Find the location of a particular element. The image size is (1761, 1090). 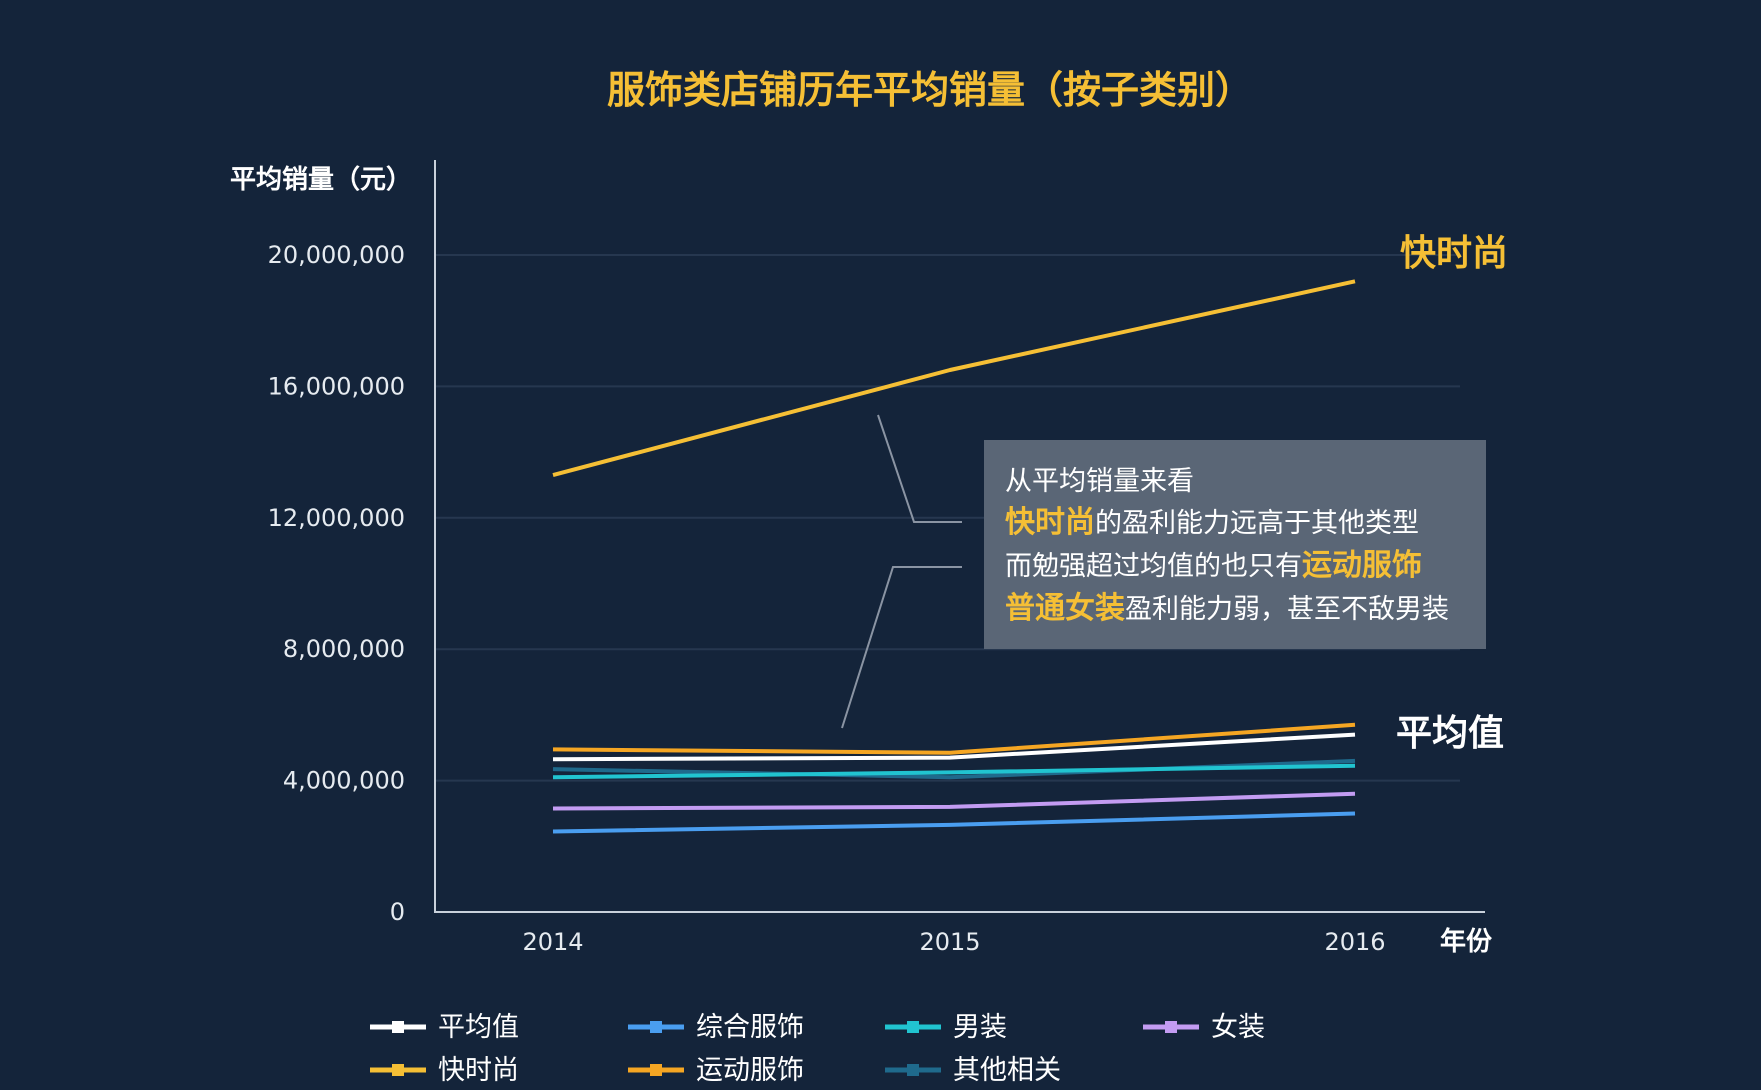

legend-item: 快时尚 is located at coordinates (444, 1070).